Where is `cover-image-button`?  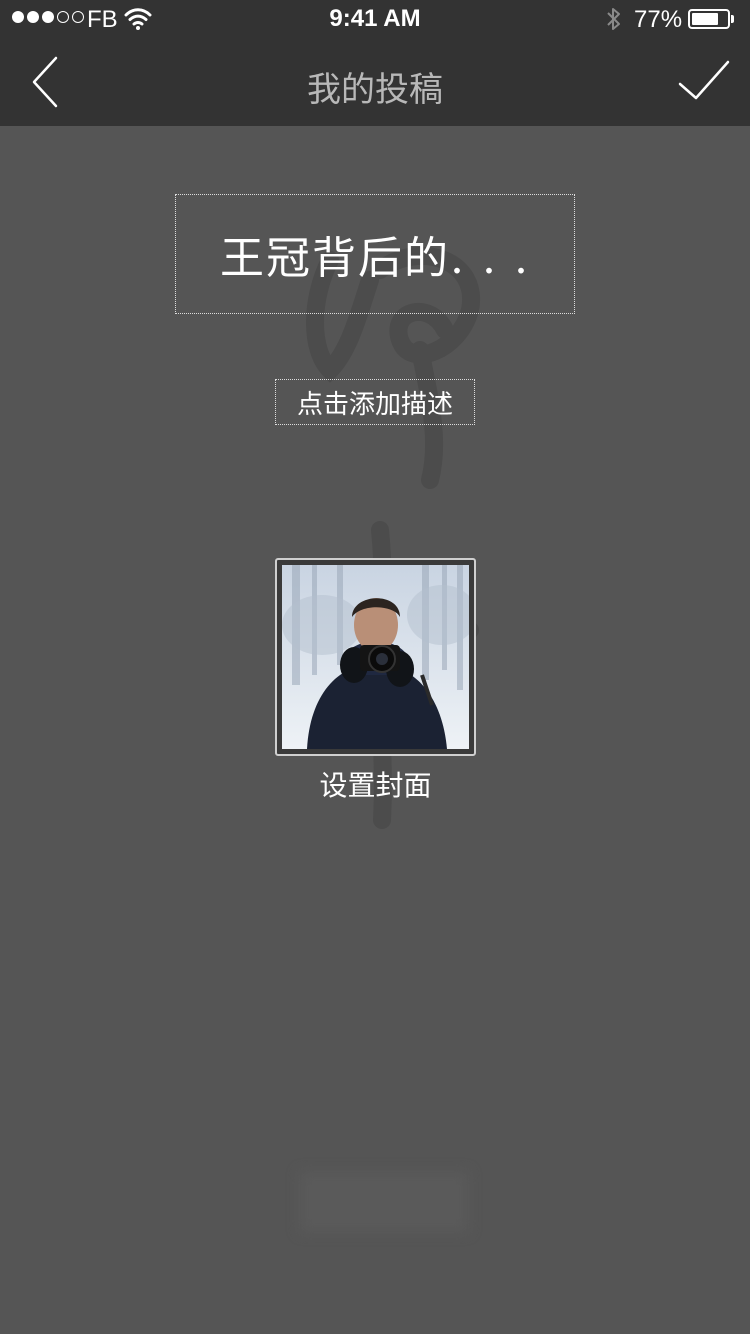 cover-image-button is located at coordinates (375, 657).